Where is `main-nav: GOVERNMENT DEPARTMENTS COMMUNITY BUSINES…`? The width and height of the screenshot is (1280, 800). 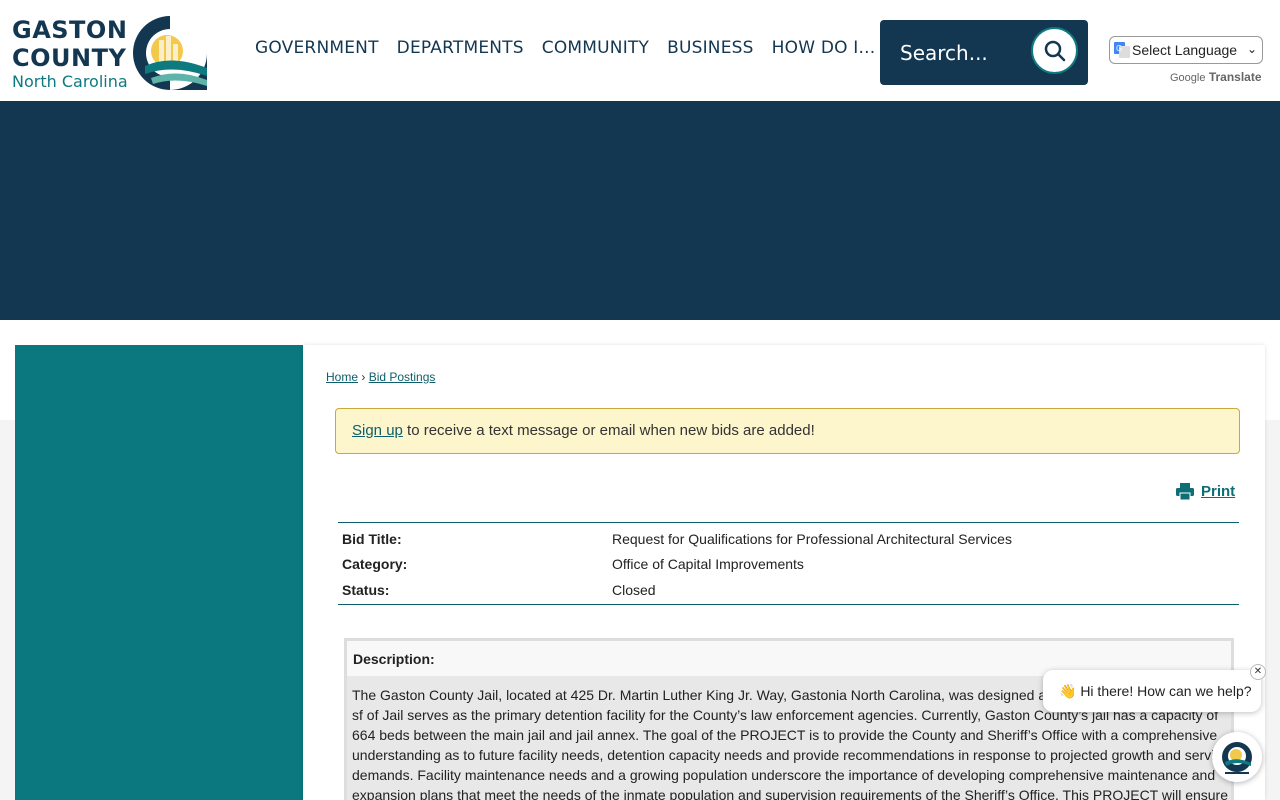
main-nav: GOVERNMENT DEPARTMENTS COMMUNITY BUSINES… is located at coordinates (574, 48).